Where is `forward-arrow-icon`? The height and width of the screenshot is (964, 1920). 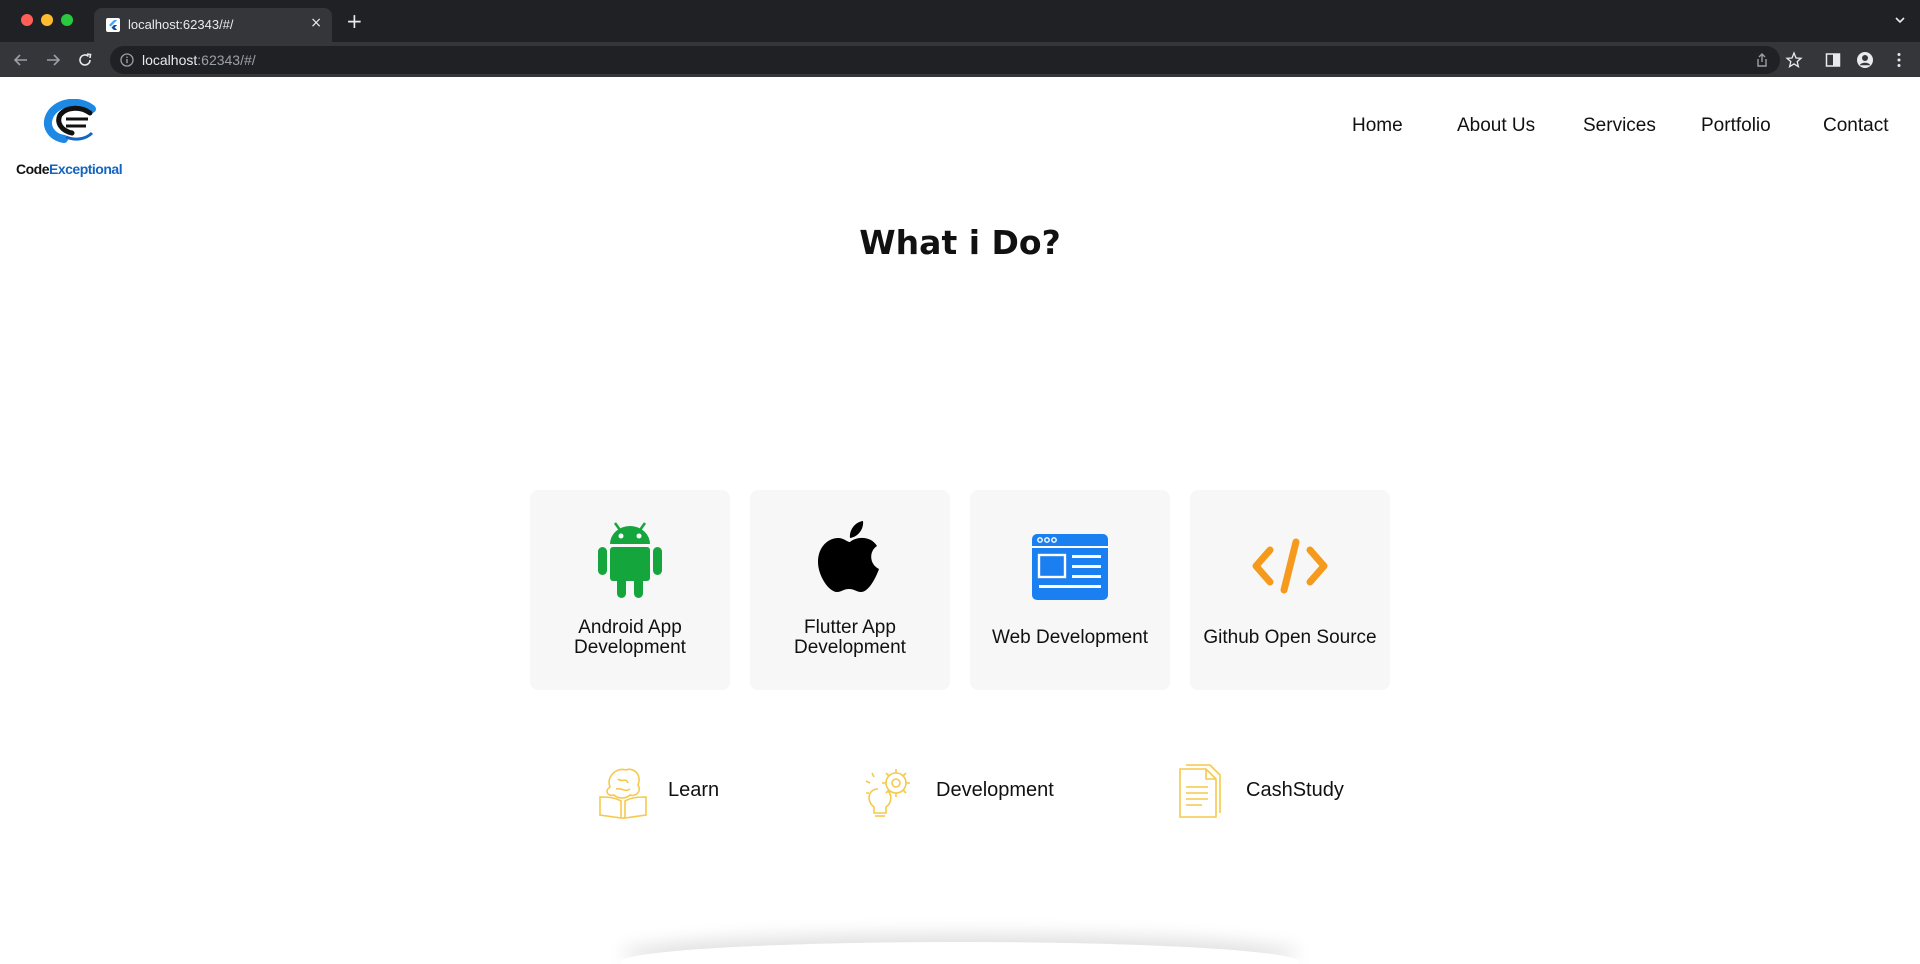 forward-arrow-icon is located at coordinates (53, 60).